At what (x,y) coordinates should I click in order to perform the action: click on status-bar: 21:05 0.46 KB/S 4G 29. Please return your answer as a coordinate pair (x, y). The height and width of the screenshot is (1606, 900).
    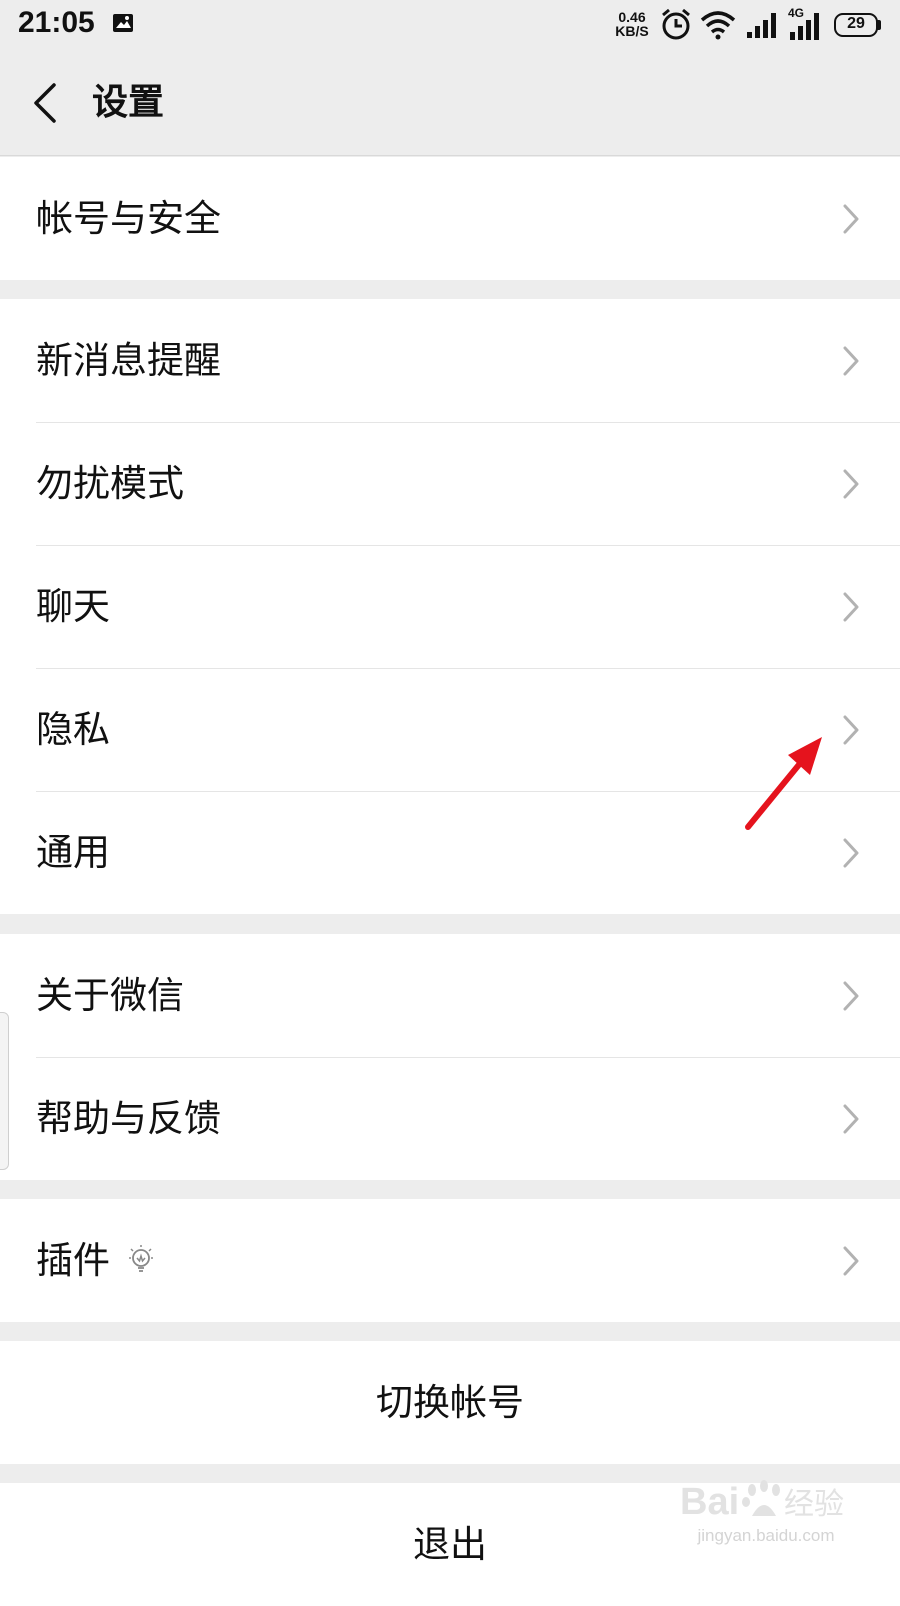
    Looking at the image, I should click on (450, 25).